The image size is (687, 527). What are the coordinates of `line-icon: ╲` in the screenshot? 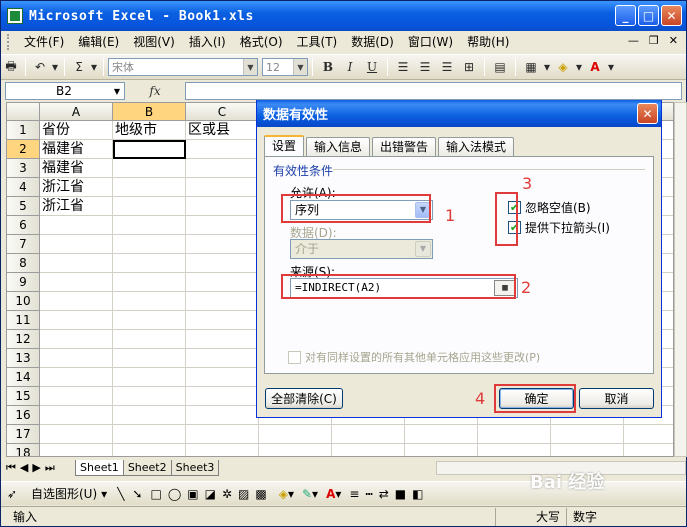 It's located at (120, 494).